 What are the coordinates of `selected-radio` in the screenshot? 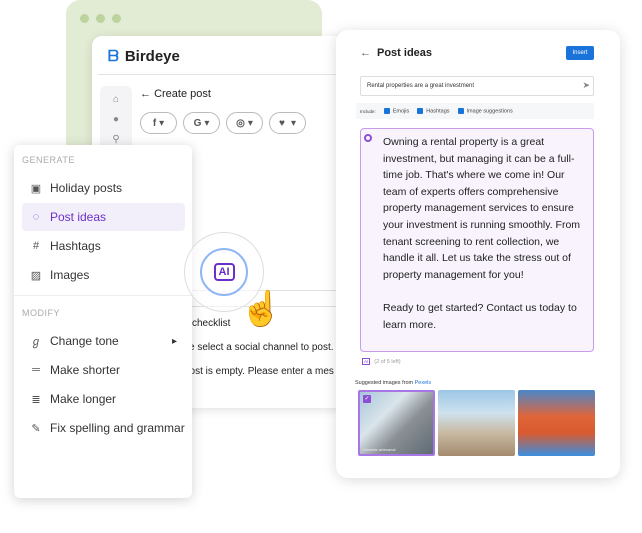 It's located at (368, 138).